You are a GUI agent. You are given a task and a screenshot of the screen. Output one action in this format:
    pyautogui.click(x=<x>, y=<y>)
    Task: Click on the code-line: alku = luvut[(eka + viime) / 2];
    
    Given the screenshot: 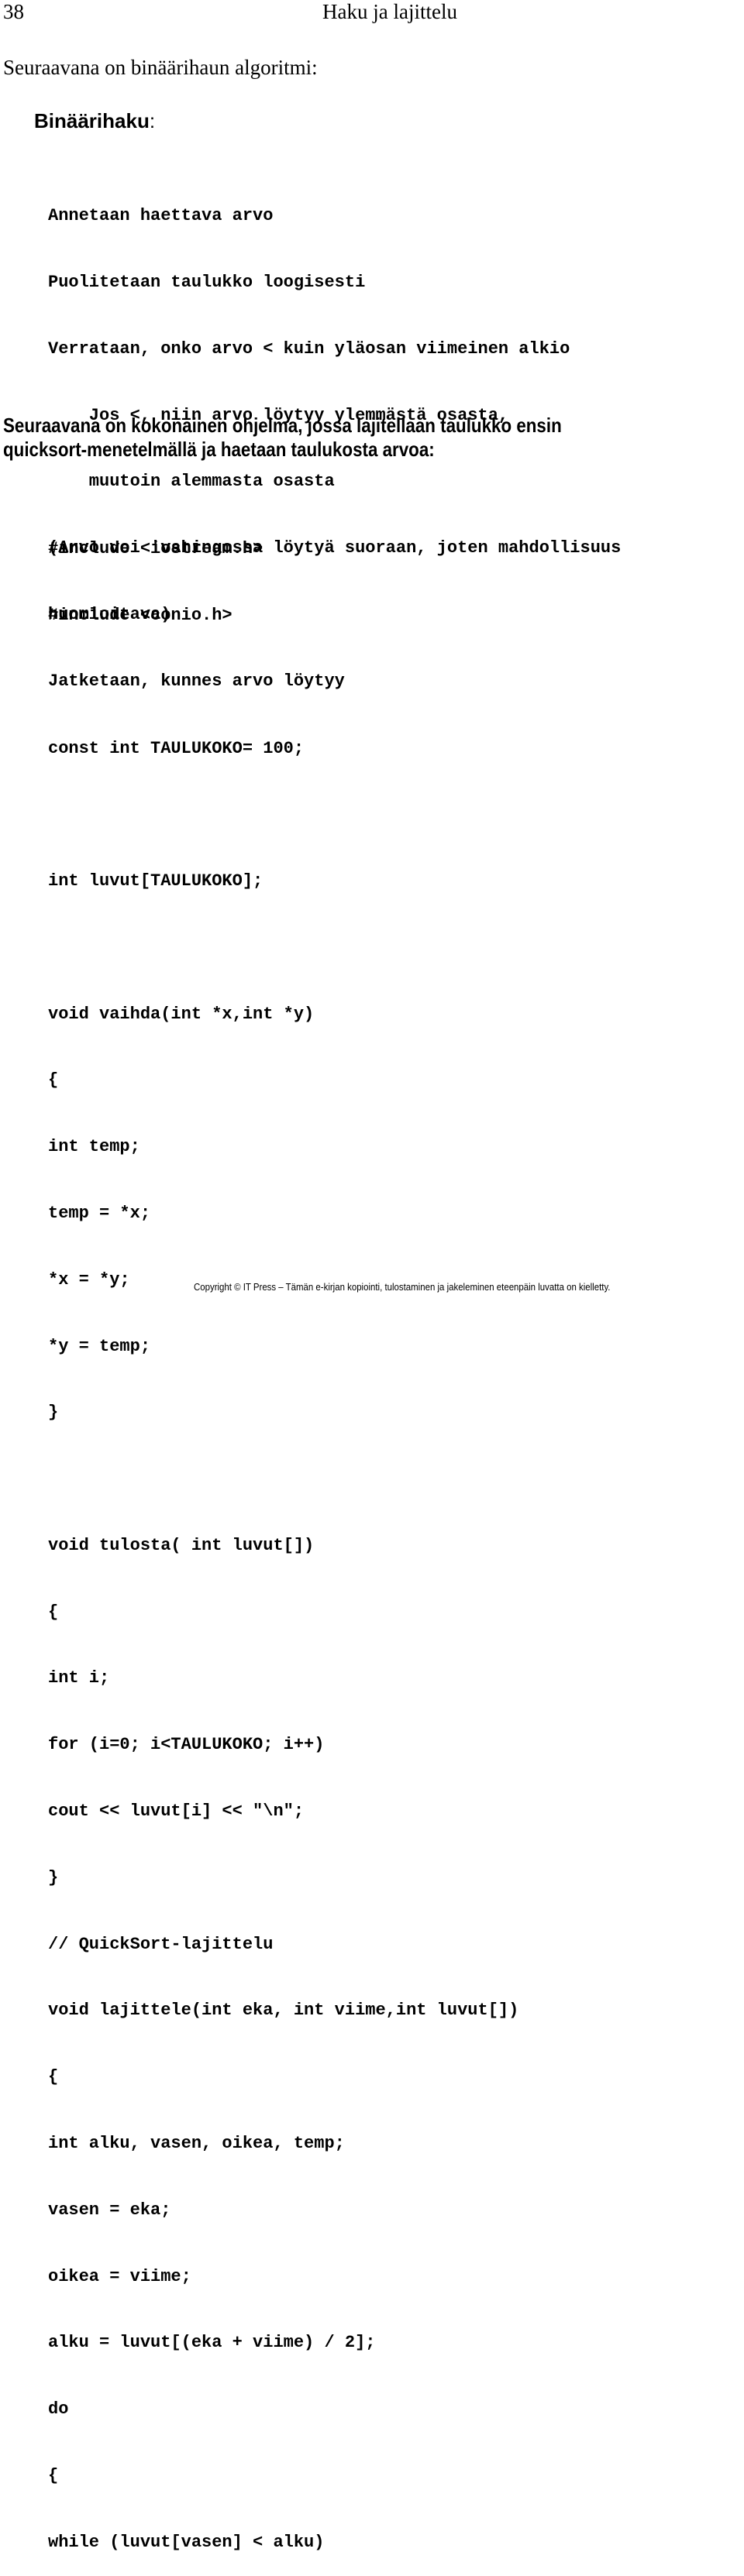 What is the action you would take?
    pyautogui.click(x=212, y=2343)
    